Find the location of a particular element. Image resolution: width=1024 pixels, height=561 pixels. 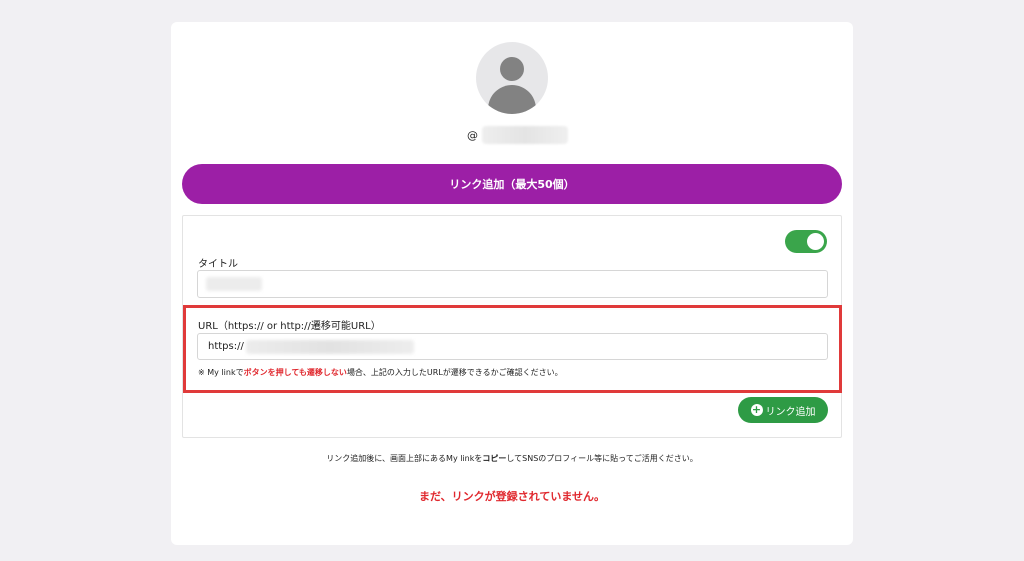

help-text-bold: コピー is located at coordinates (494, 458).